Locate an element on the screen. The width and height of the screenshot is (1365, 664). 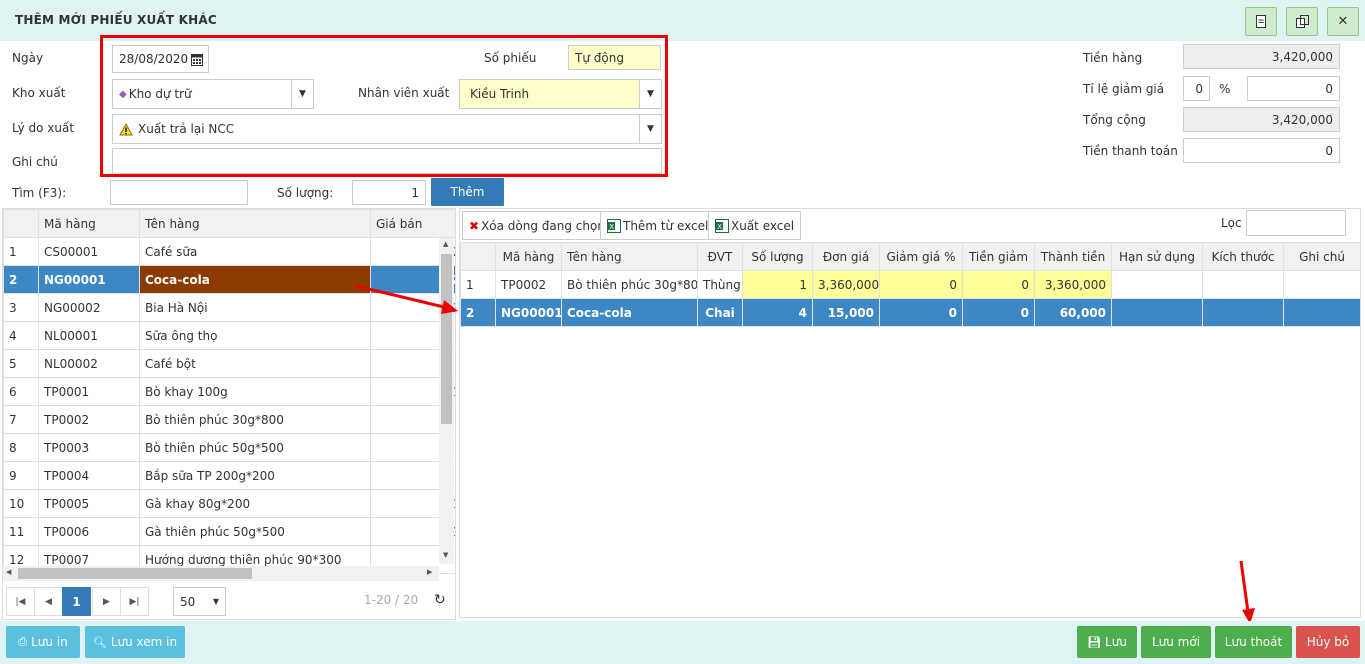
save-print-button: ⎙ Lưu in is located at coordinates (43, 642).